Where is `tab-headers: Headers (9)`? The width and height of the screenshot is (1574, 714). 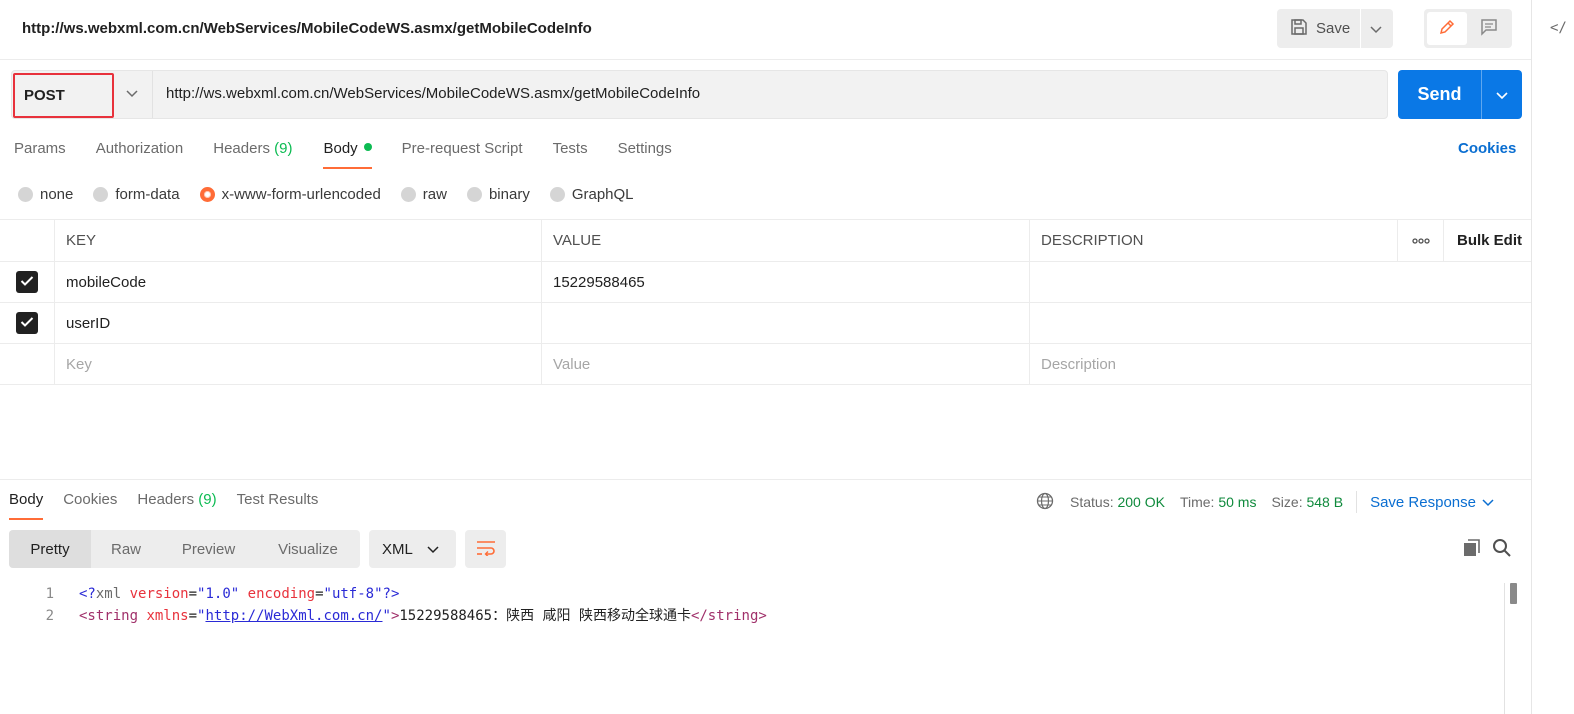
tab-headers: Headers (9) is located at coordinates (252, 154).